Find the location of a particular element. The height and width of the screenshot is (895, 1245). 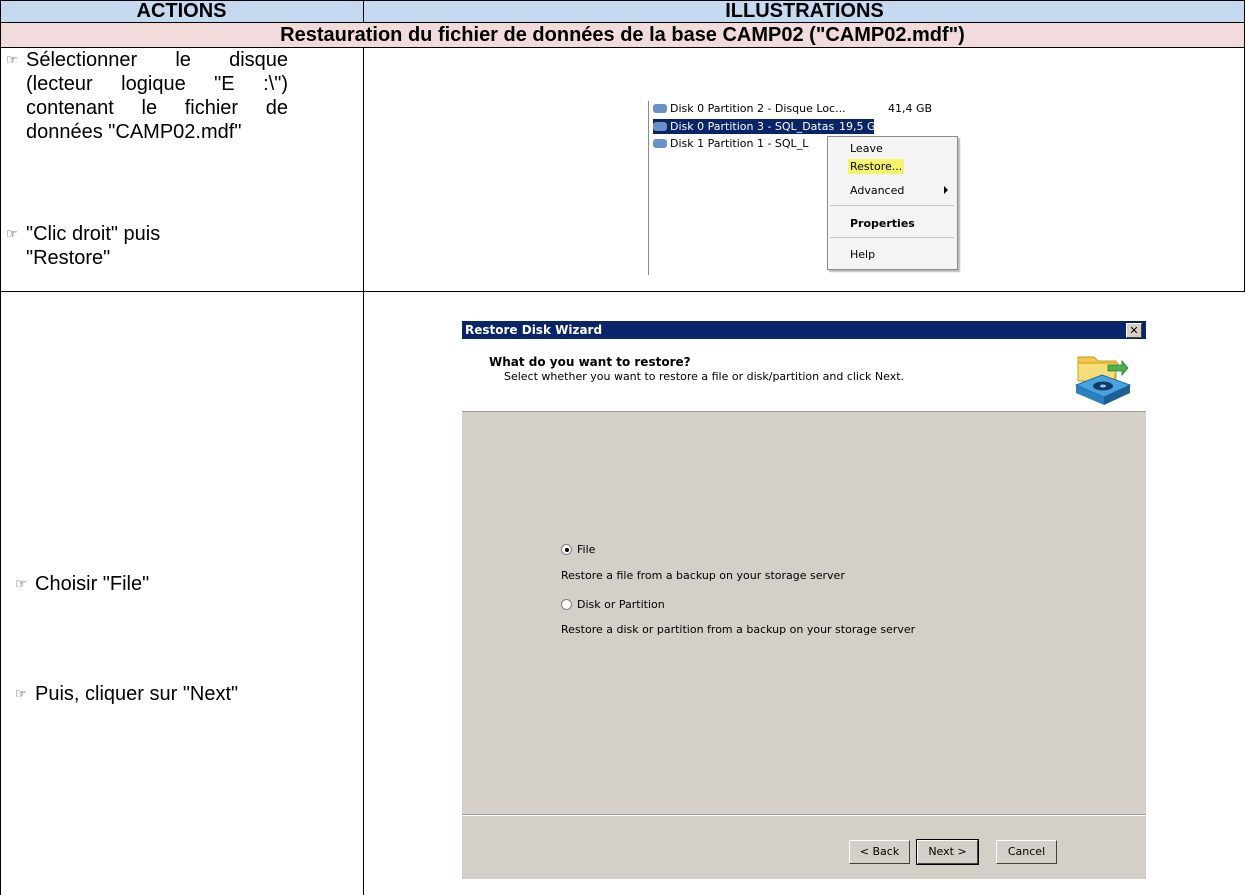

menu-item-help: Help is located at coordinates (862, 254).